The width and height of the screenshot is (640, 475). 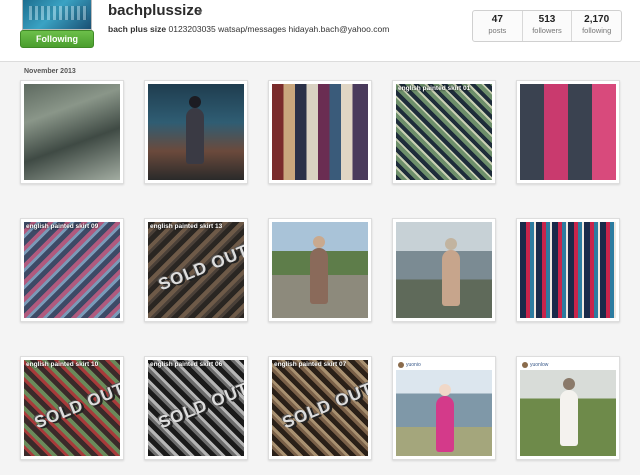 I want to click on photo-caption: english painted skirt 01, so click(x=434, y=88).